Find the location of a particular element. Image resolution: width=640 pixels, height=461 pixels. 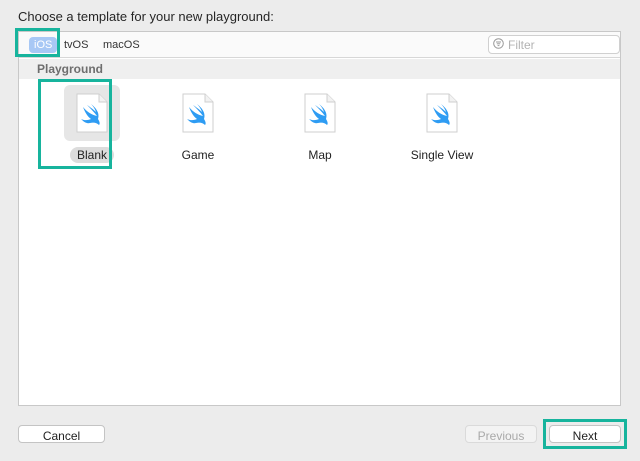

filter-icon is located at coordinates (498, 45).